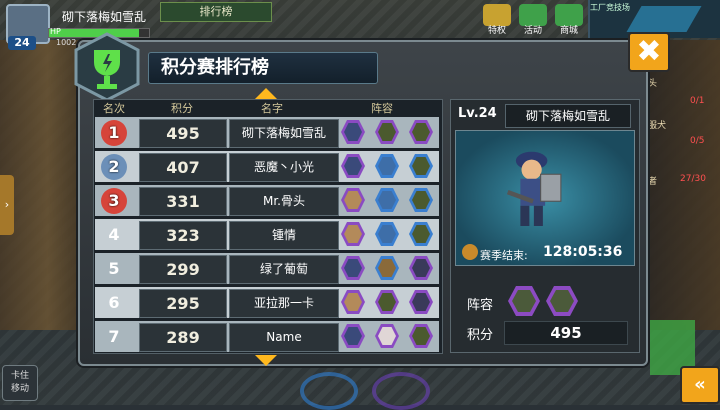  What do you see at coordinates (569, 15) in the screenshot?
I see `cart-icon` at bounding box center [569, 15].